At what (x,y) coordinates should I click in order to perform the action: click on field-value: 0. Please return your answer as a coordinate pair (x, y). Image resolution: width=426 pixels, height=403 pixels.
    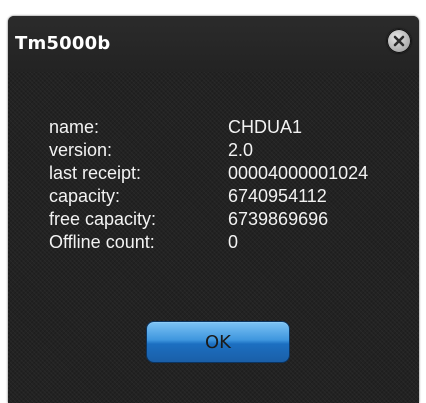
    Looking at the image, I should click on (233, 242).